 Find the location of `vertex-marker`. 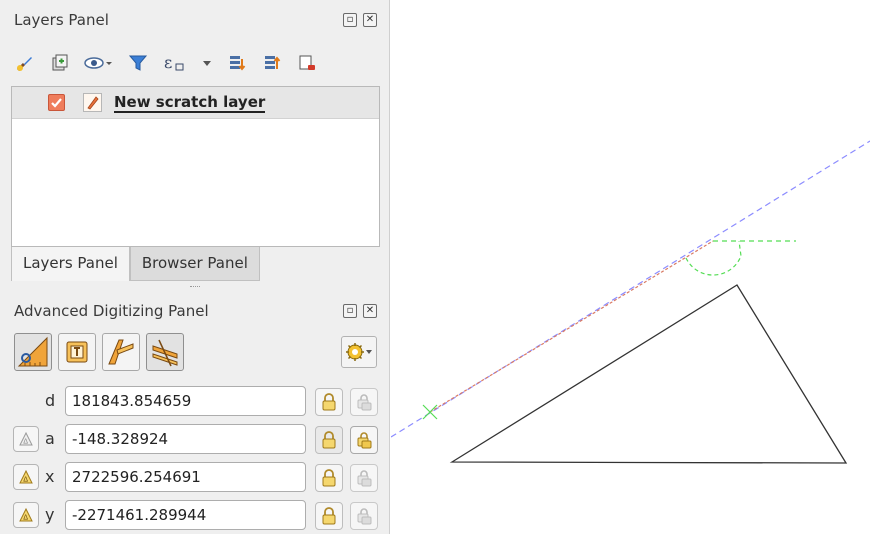

vertex-marker is located at coordinates (430, 412).